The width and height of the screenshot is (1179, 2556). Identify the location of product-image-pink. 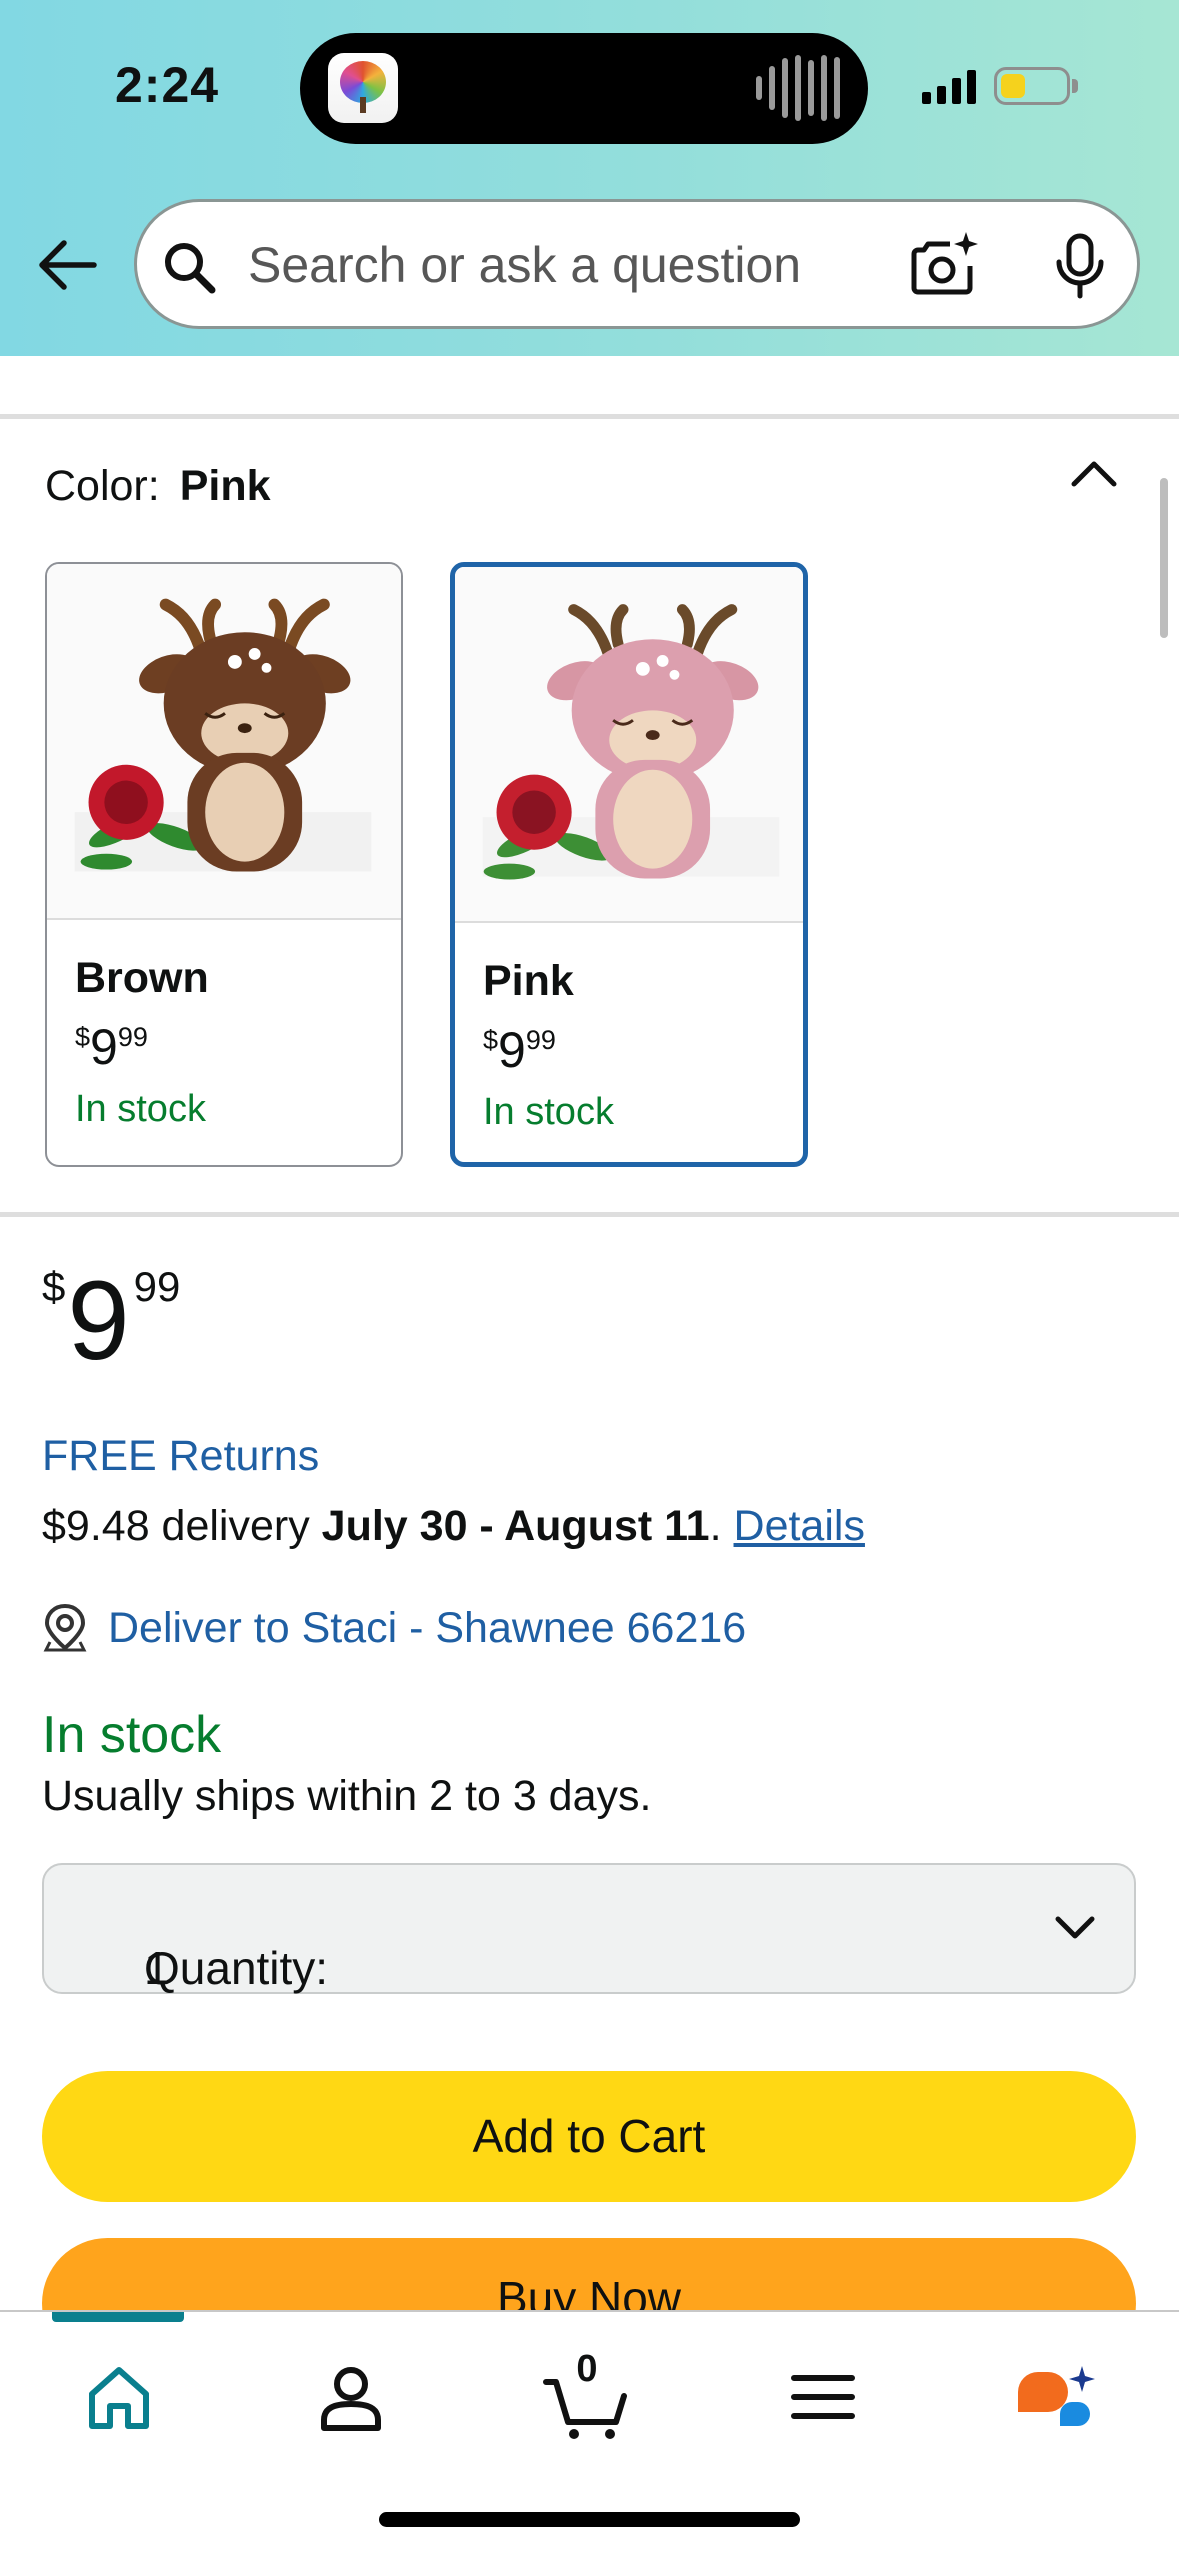
(629, 745).